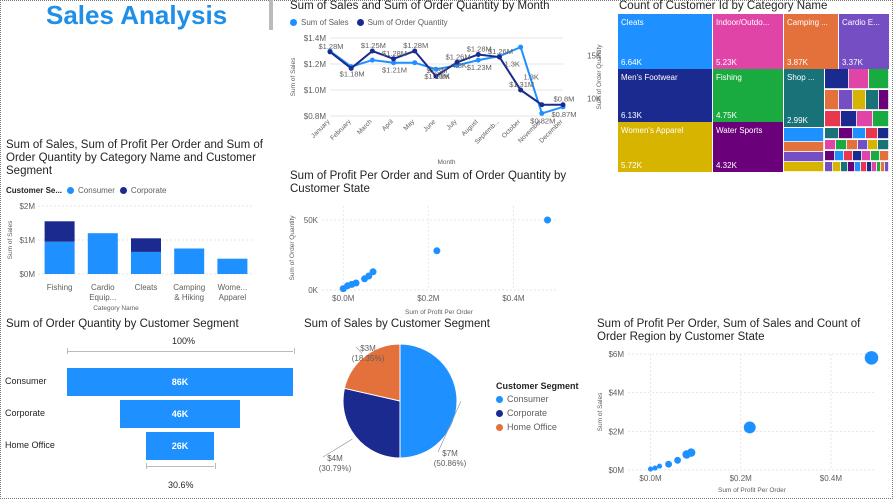 This screenshot has width=893, height=499. I want to click on y-tick-label: $0.8M, so click(315, 116).